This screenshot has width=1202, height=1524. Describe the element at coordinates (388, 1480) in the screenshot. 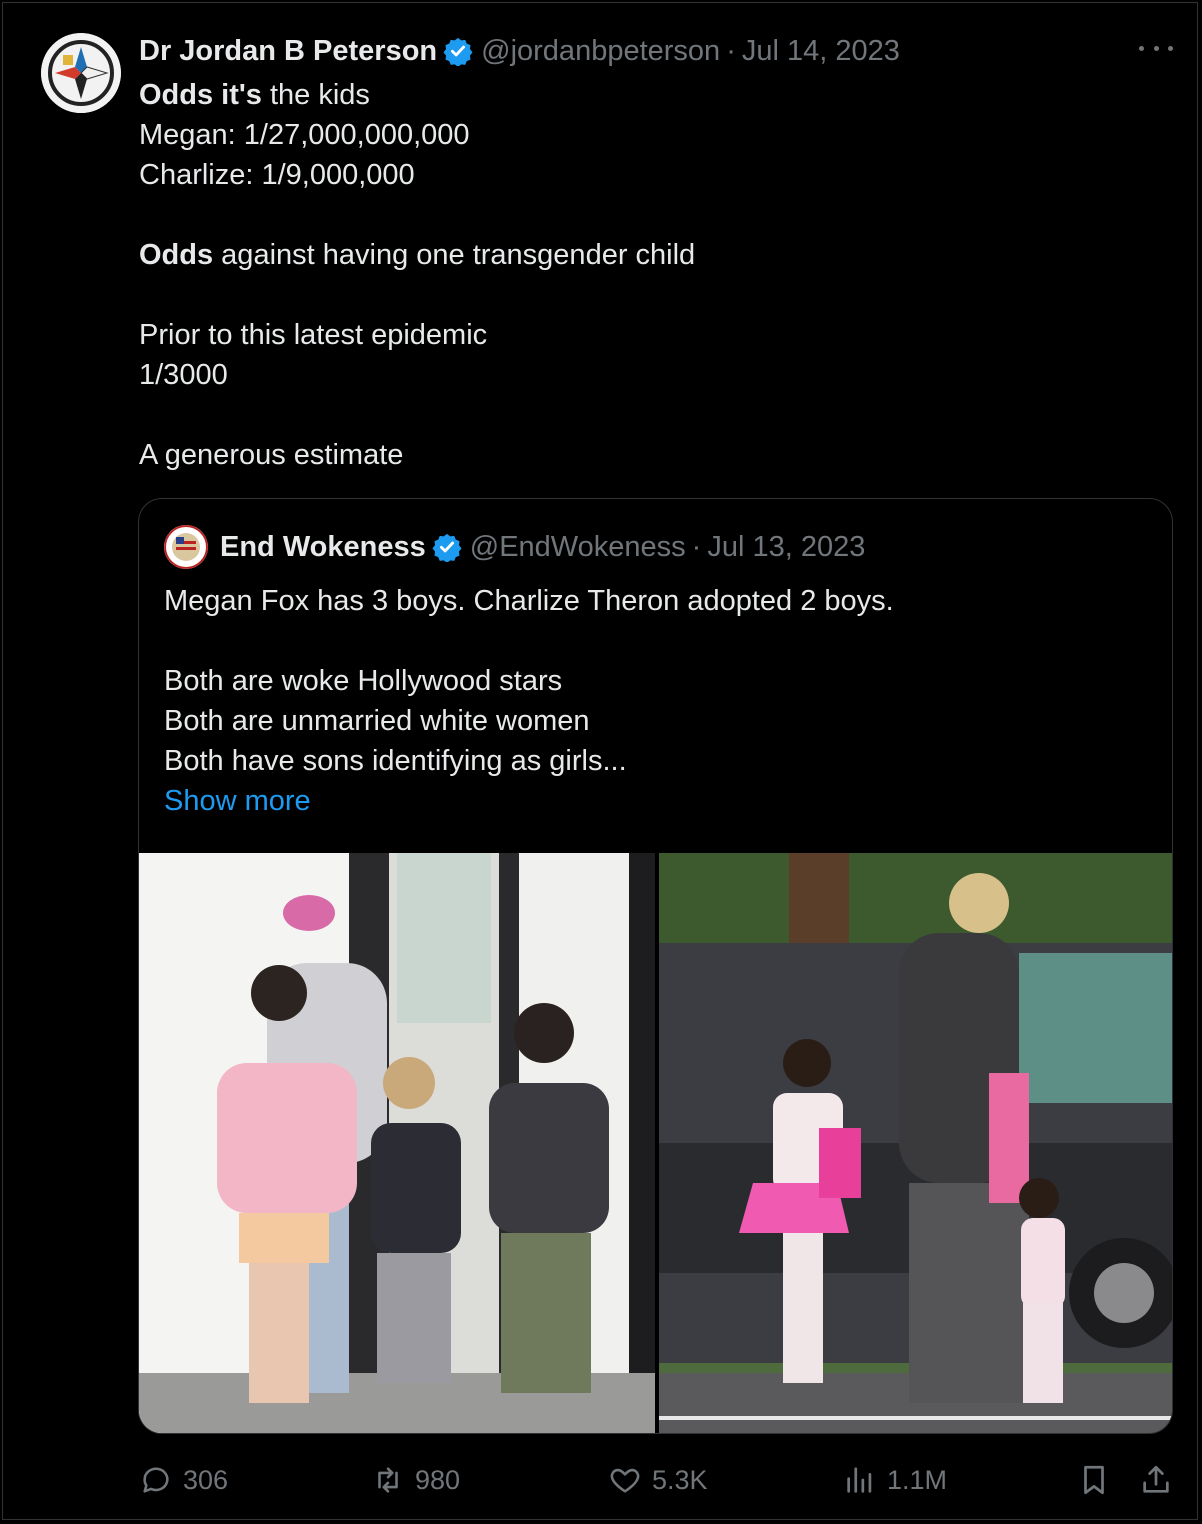

I see `repost-icon` at that location.